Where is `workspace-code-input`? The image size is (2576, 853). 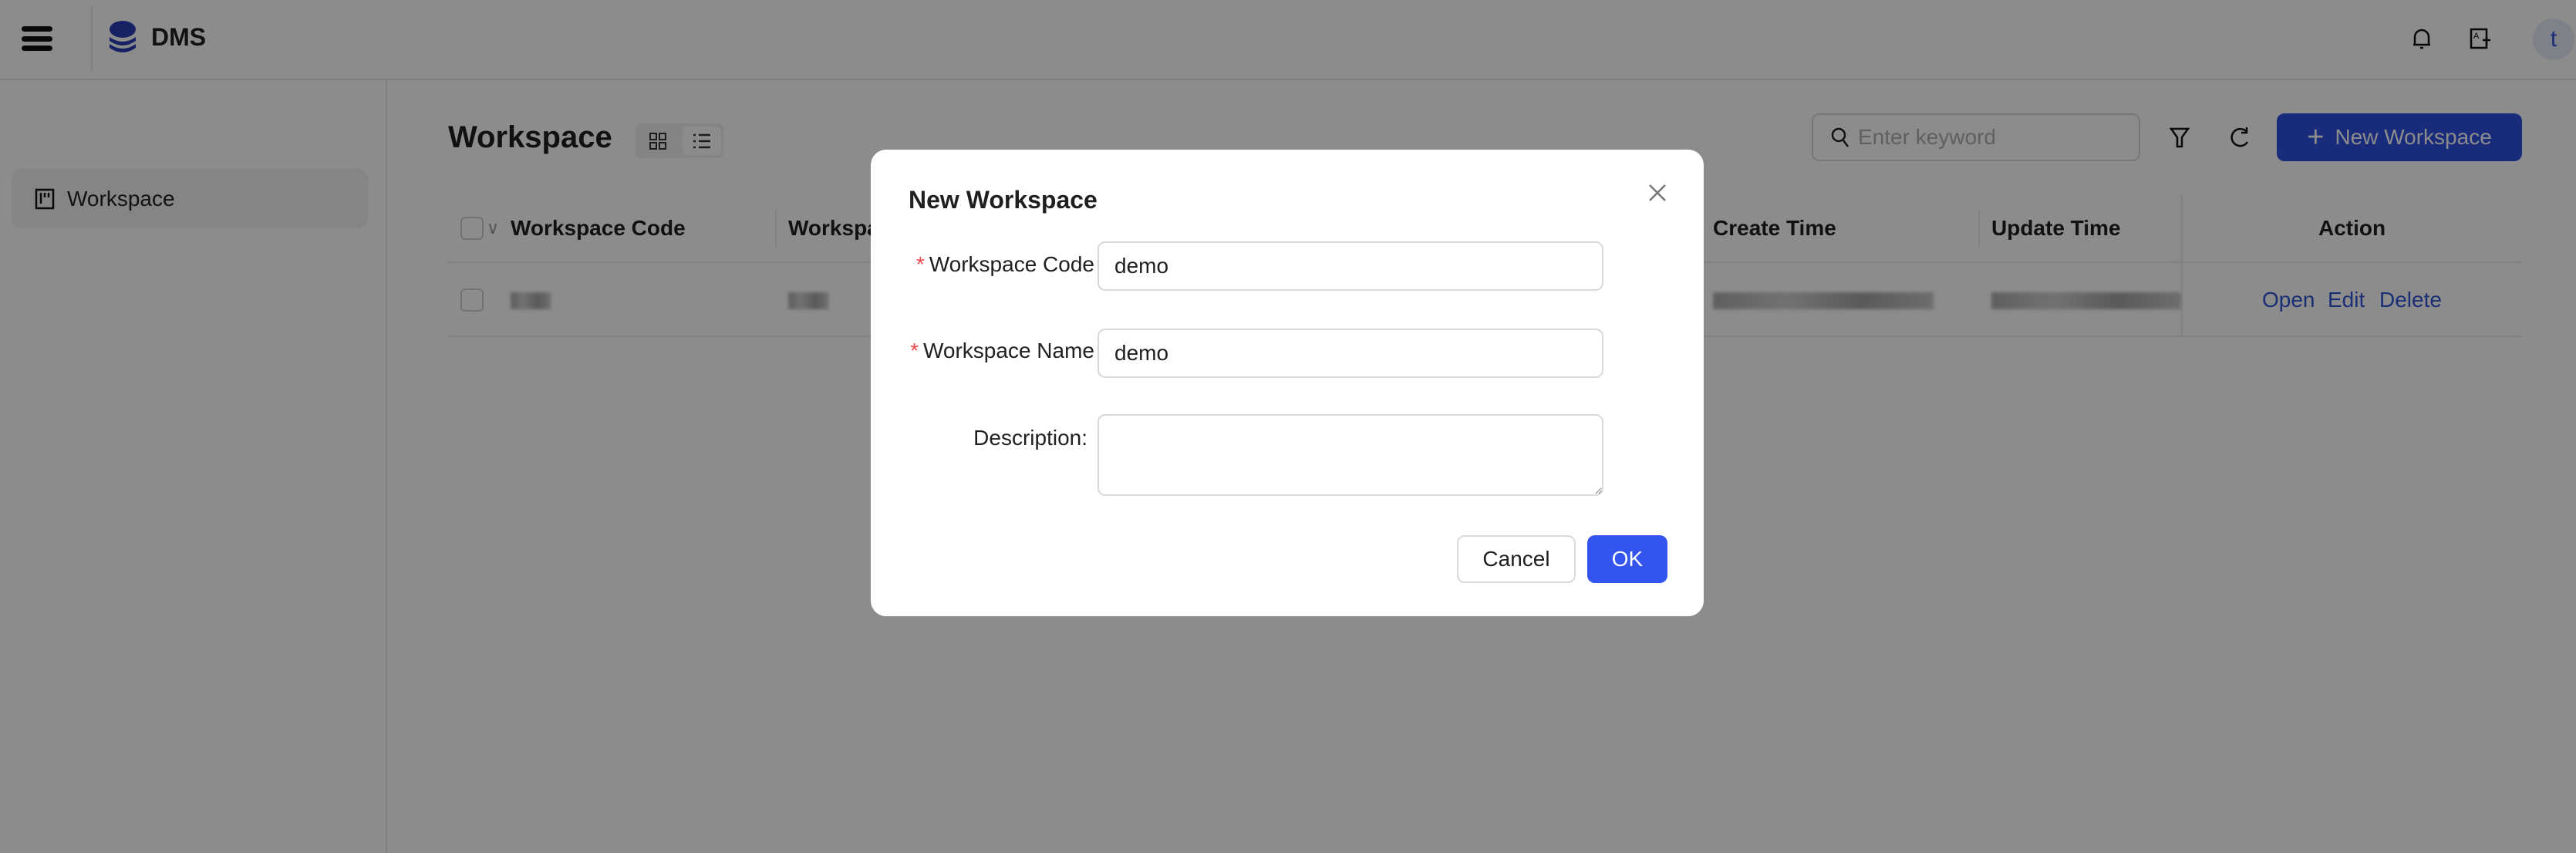
workspace-code-input is located at coordinates (1350, 266).